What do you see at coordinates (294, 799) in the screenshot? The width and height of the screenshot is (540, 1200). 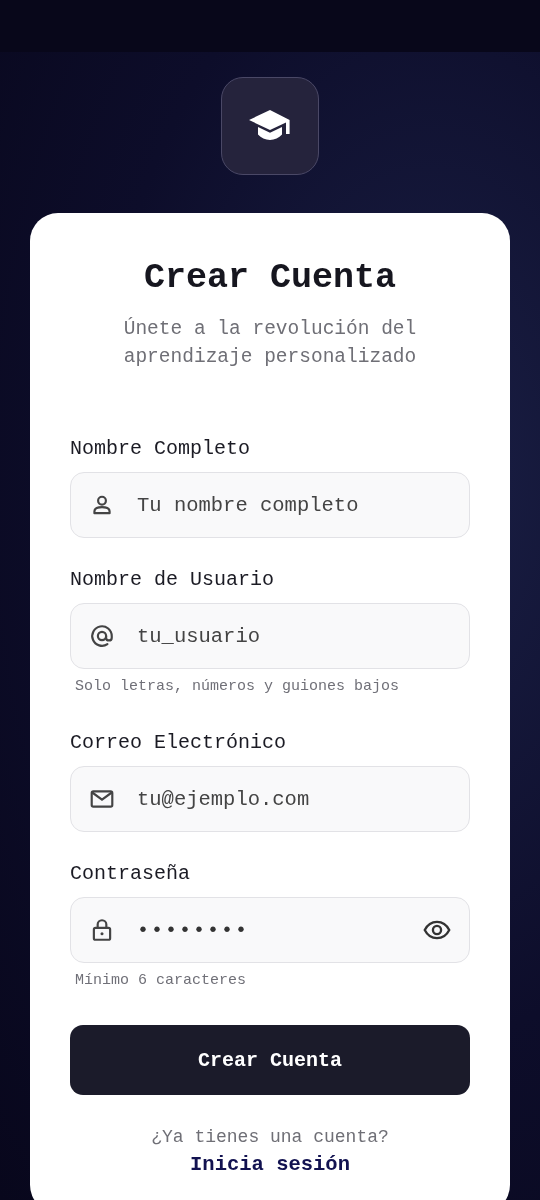 I see `text-input: tu@ejemplo.com` at bounding box center [294, 799].